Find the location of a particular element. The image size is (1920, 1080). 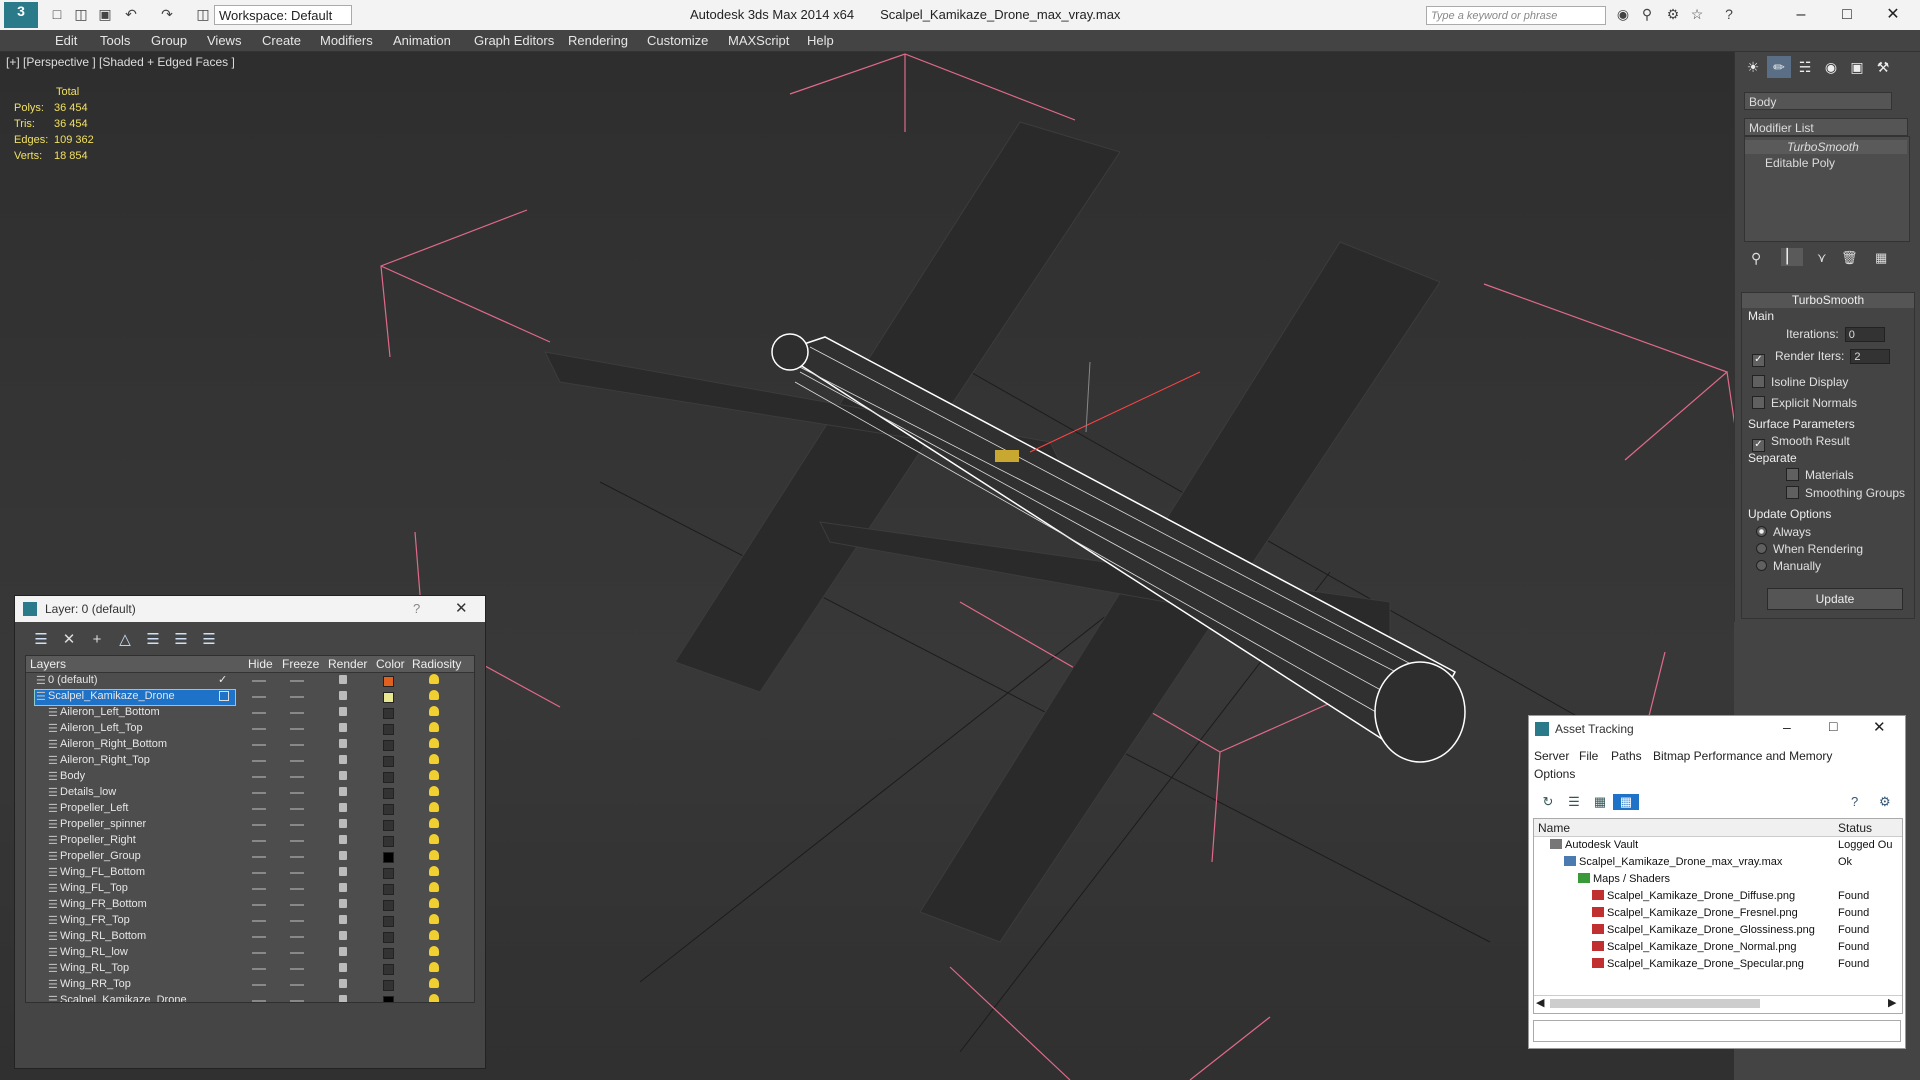

layer-name: Wing_FR_Bottom is located at coordinates (103, 904).